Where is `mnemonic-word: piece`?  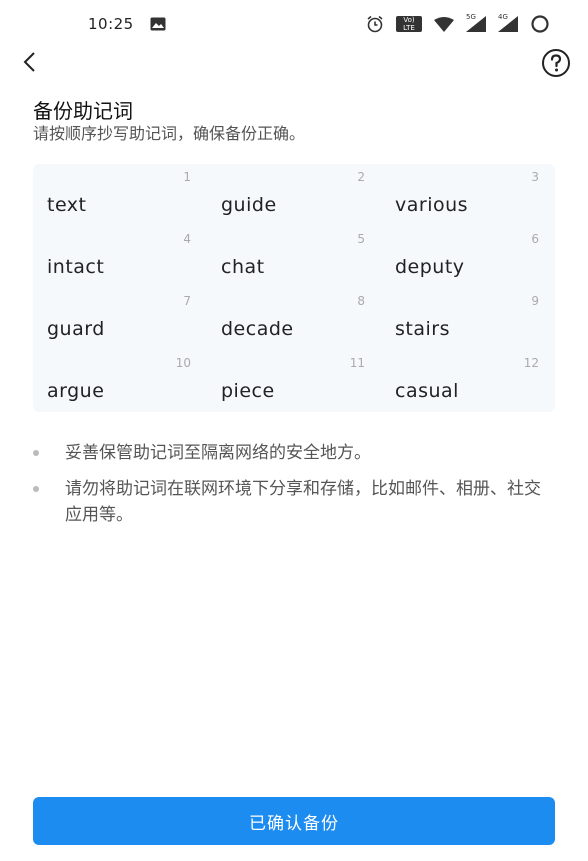 mnemonic-word: piece is located at coordinates (248, 391).